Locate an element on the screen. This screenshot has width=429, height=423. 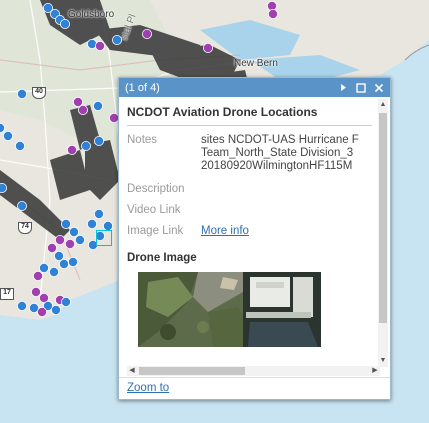
feature-count: (1 of 4) is located at coordinates (142, 87).